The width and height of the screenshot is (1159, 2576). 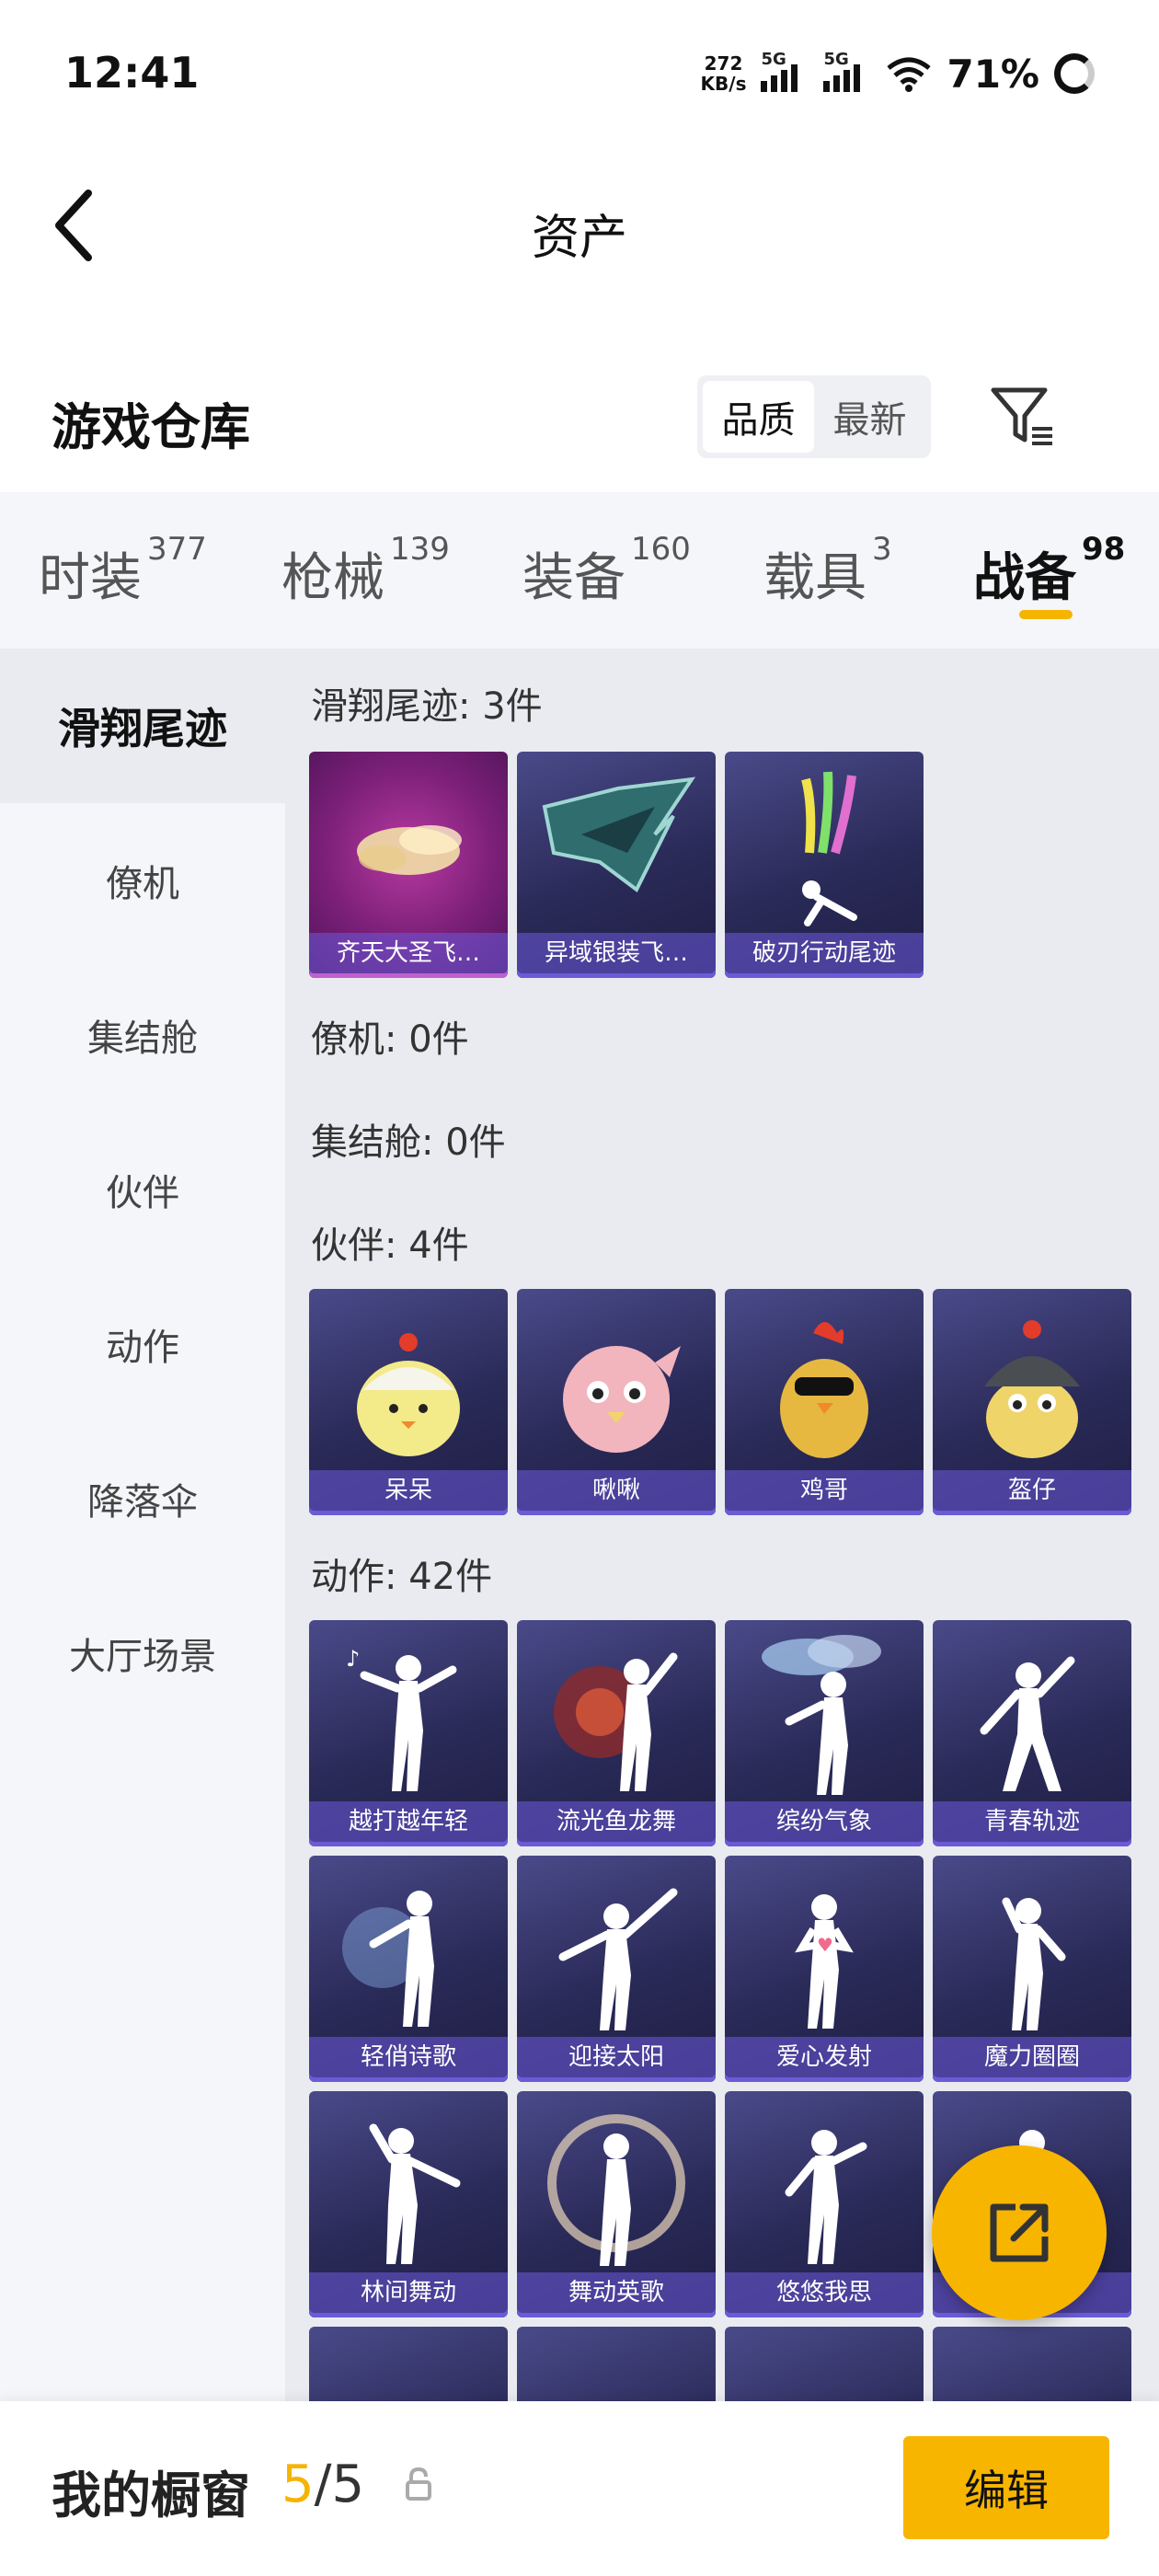 I want to click on showcase-title: 我的橱窗, so click(x=151, y=2495).